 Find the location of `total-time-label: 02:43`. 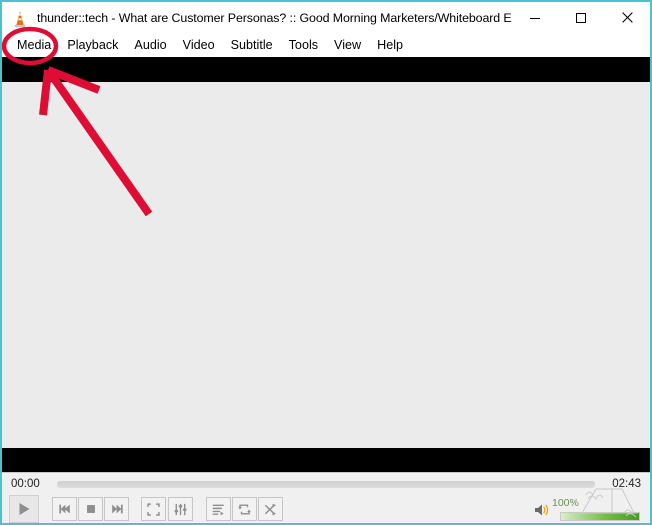

total-time-label: 02:43 is located at coordinates (626, 484).